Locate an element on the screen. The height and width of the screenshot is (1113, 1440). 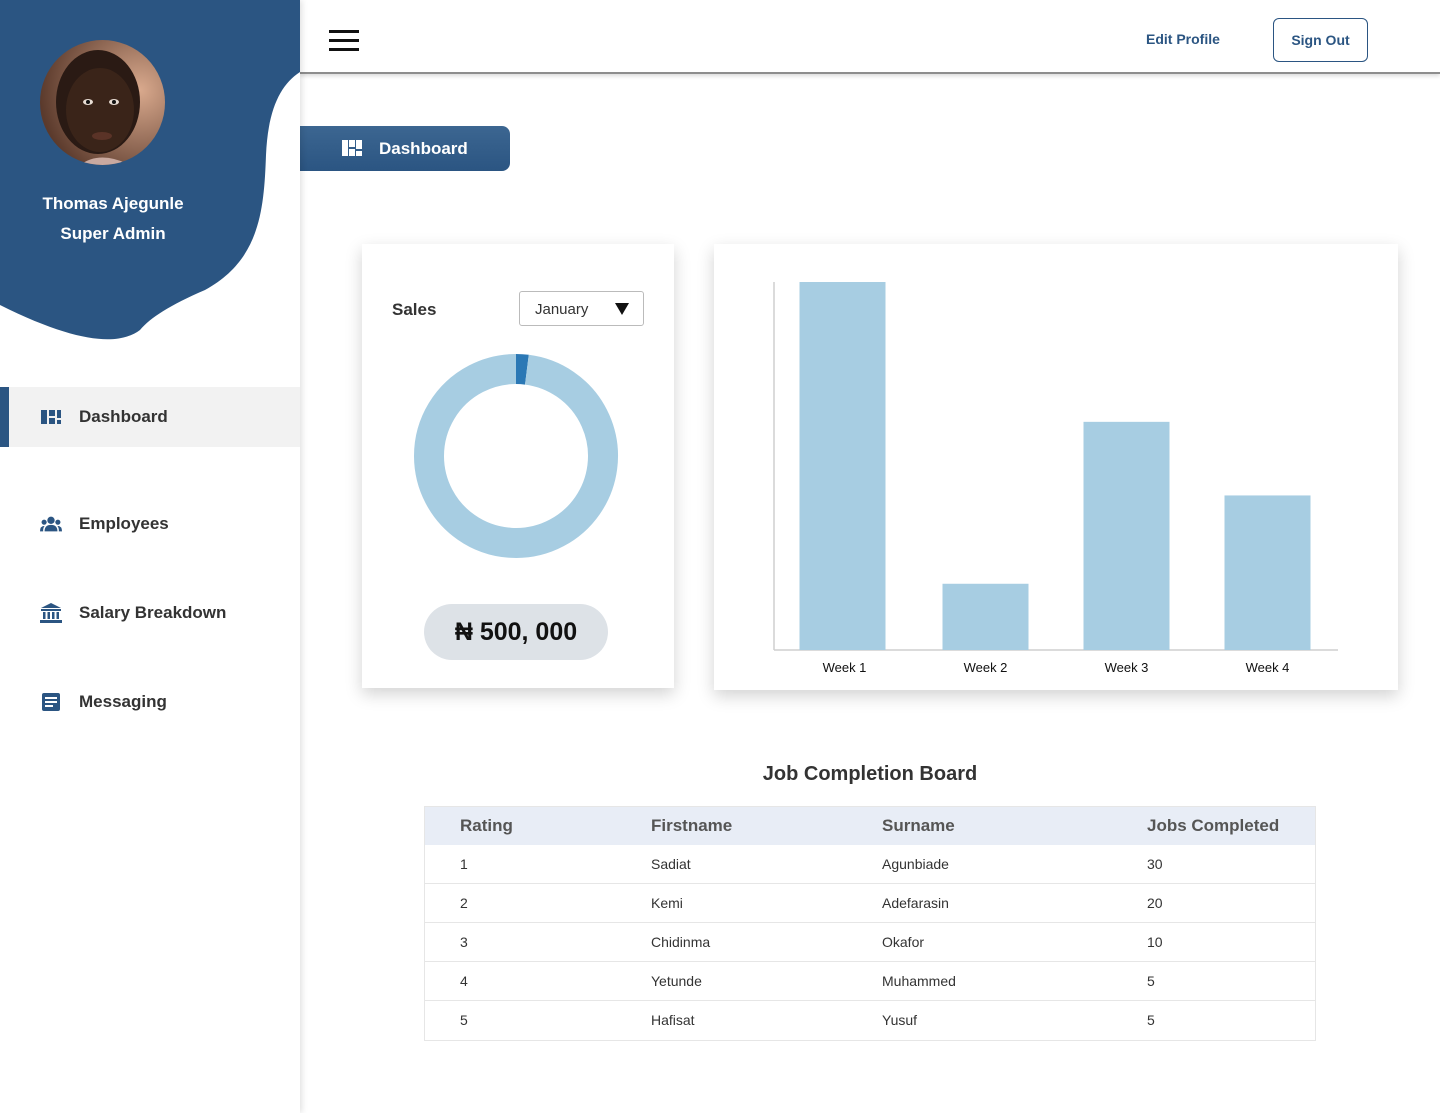
column-header-jobs-completed: Jobs Completed is located at coordinates (1213, 825).